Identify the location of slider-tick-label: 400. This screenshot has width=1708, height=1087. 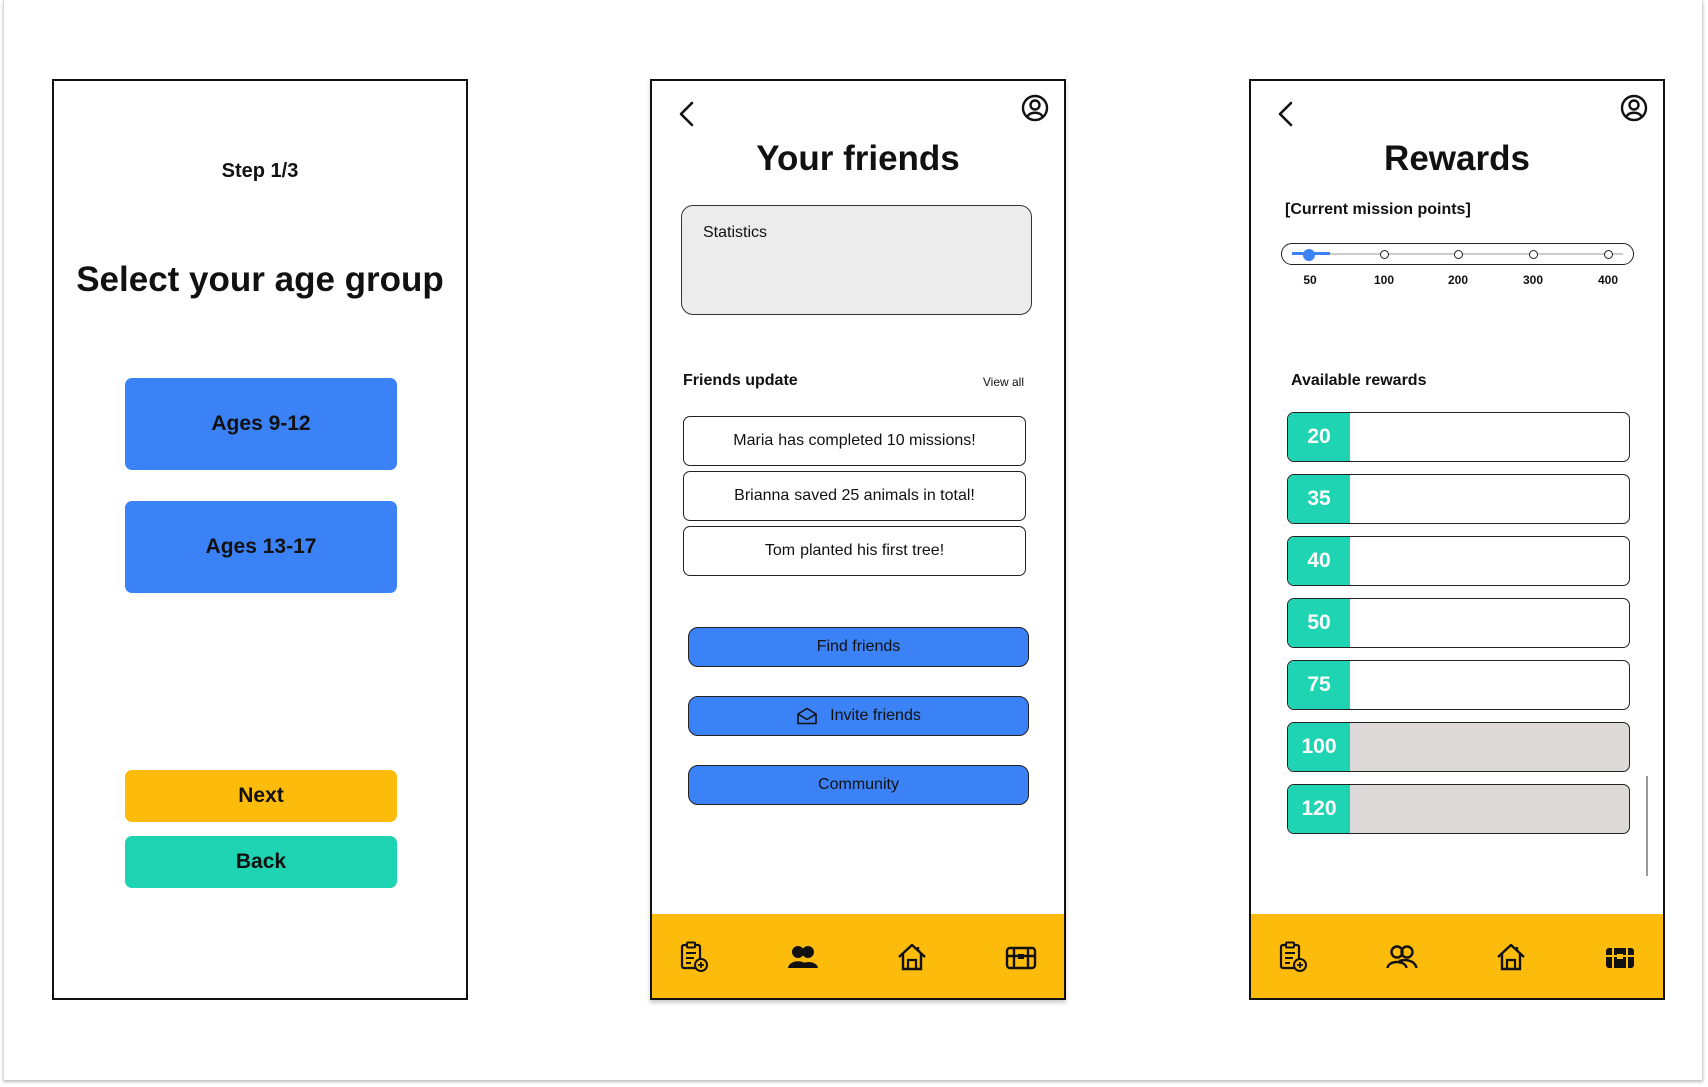
(1608, 280).